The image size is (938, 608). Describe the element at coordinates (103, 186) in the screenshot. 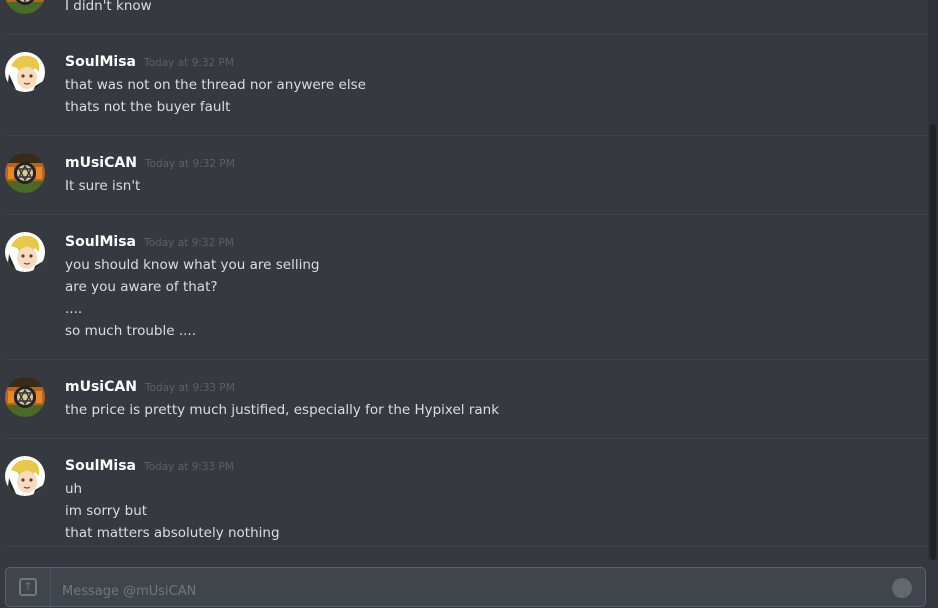

I see `message-text: It sure isn't` at that location.